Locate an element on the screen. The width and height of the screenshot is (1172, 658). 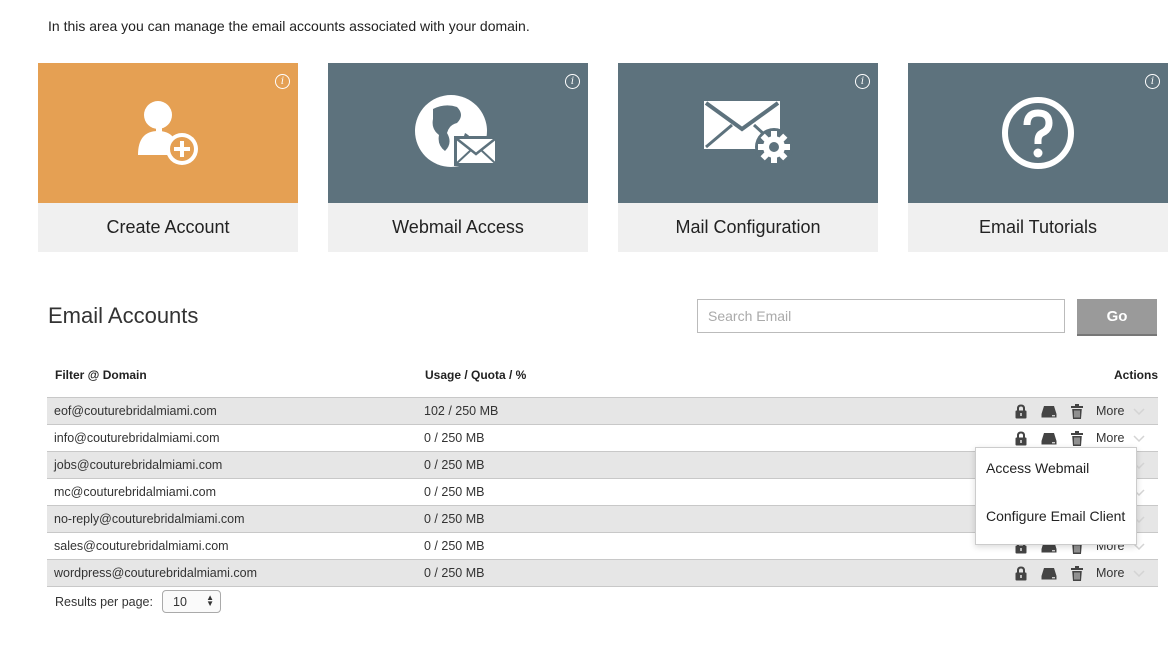
go-button: Go is located at coordinates (1117, 316).